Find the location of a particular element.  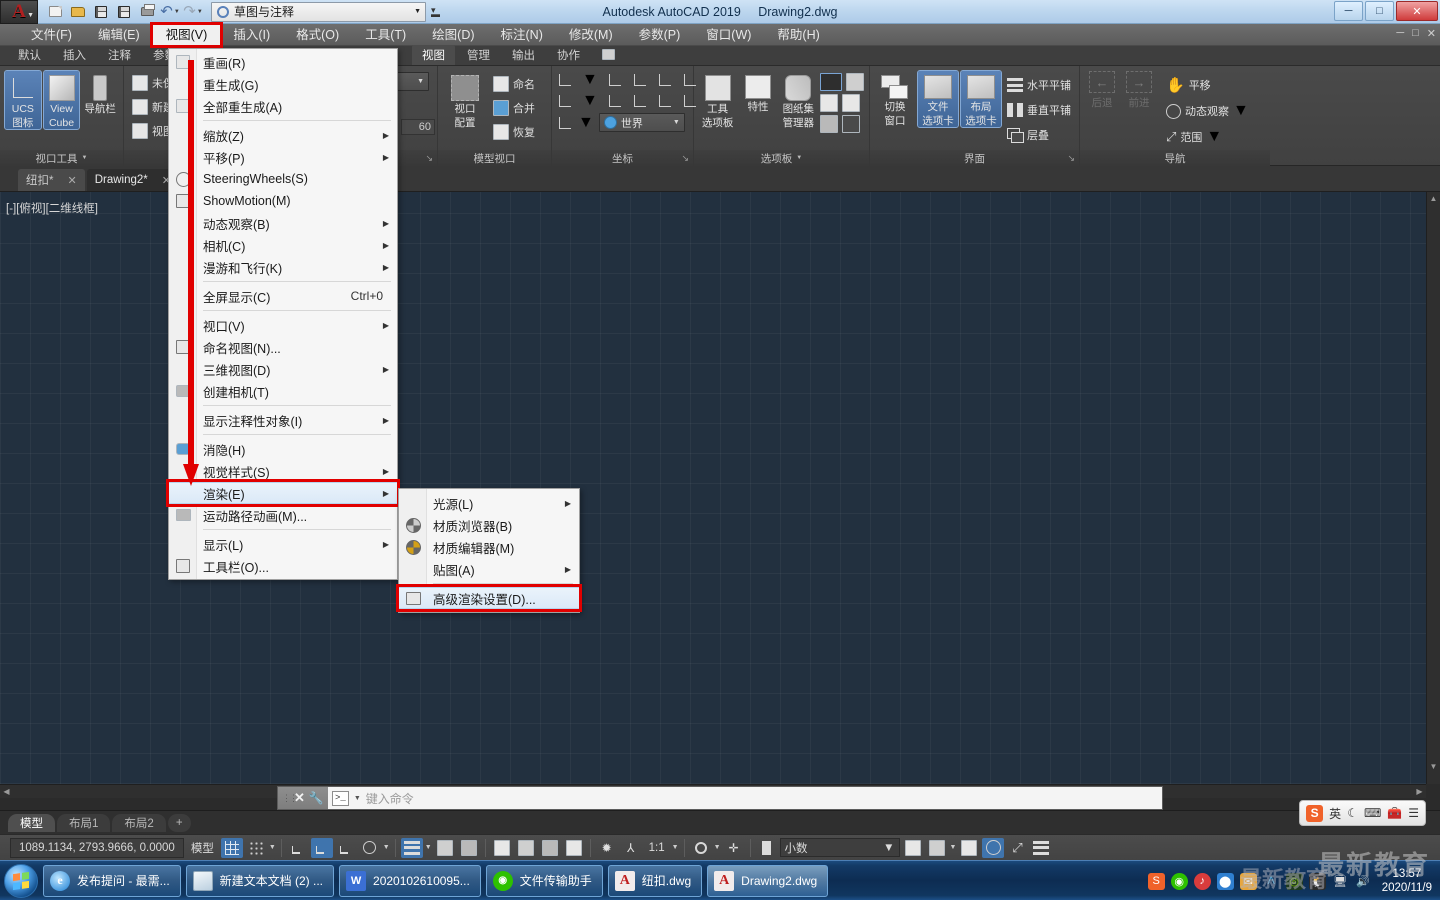

ribbon-tab-featured-apps is located at coordinates (608, 56).